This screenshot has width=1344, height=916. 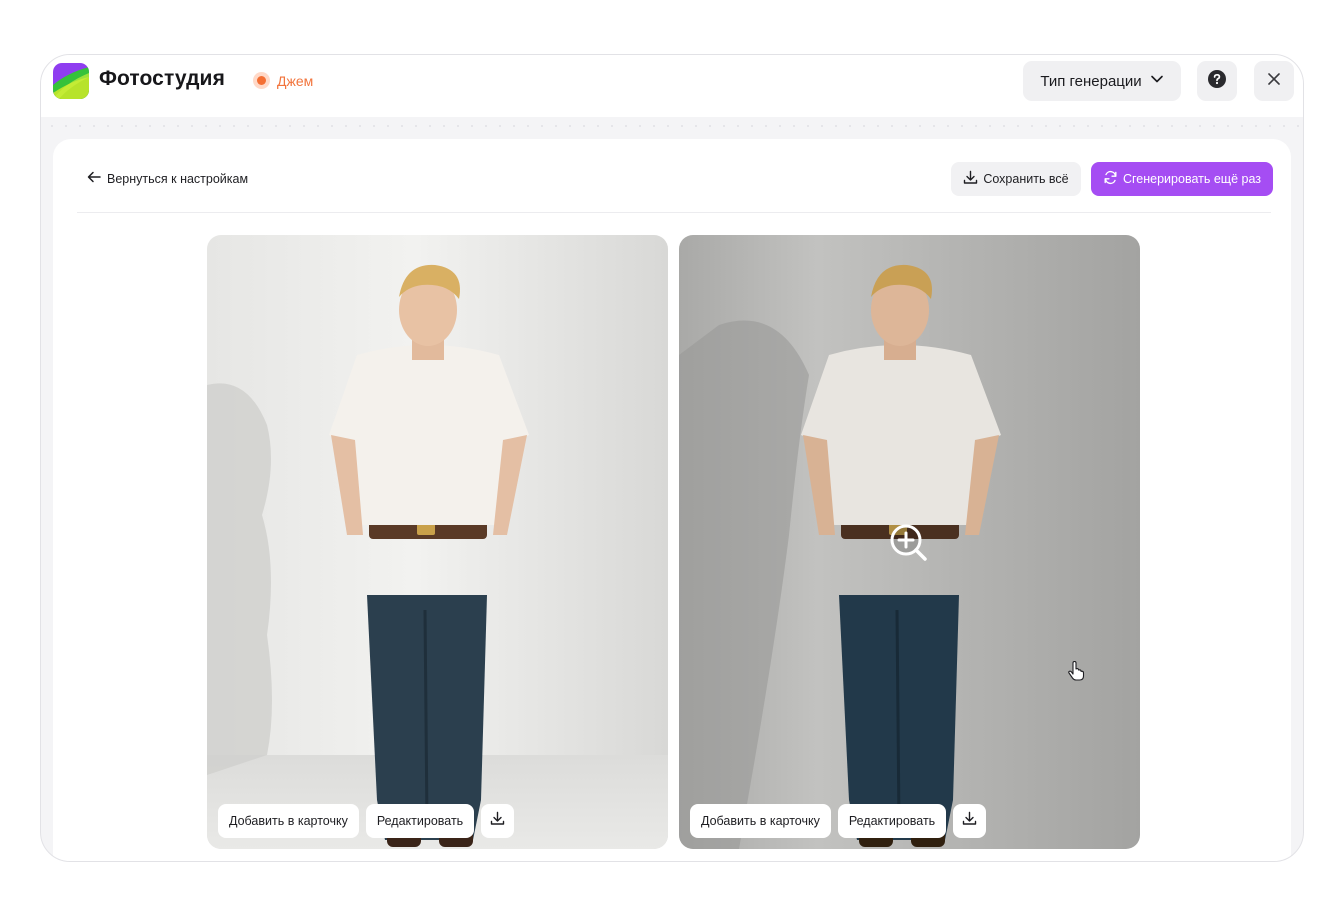 I want to click on help-button, so click(x=1217, y=81).